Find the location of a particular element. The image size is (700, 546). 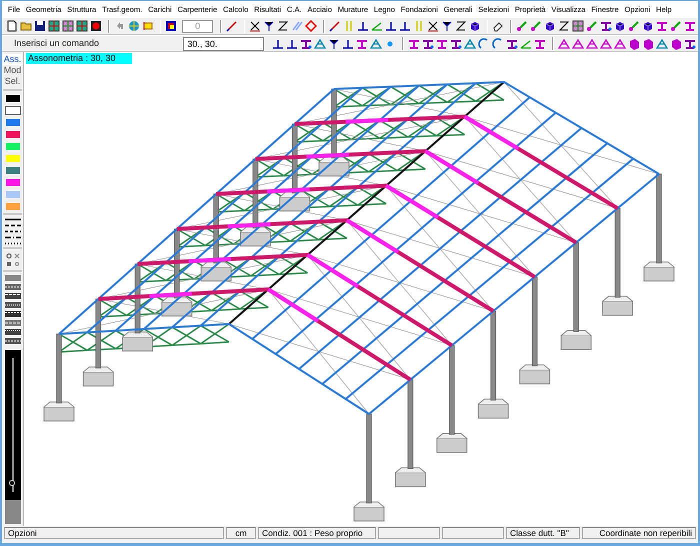

status-text: cm is located at coordinates (241, 533).